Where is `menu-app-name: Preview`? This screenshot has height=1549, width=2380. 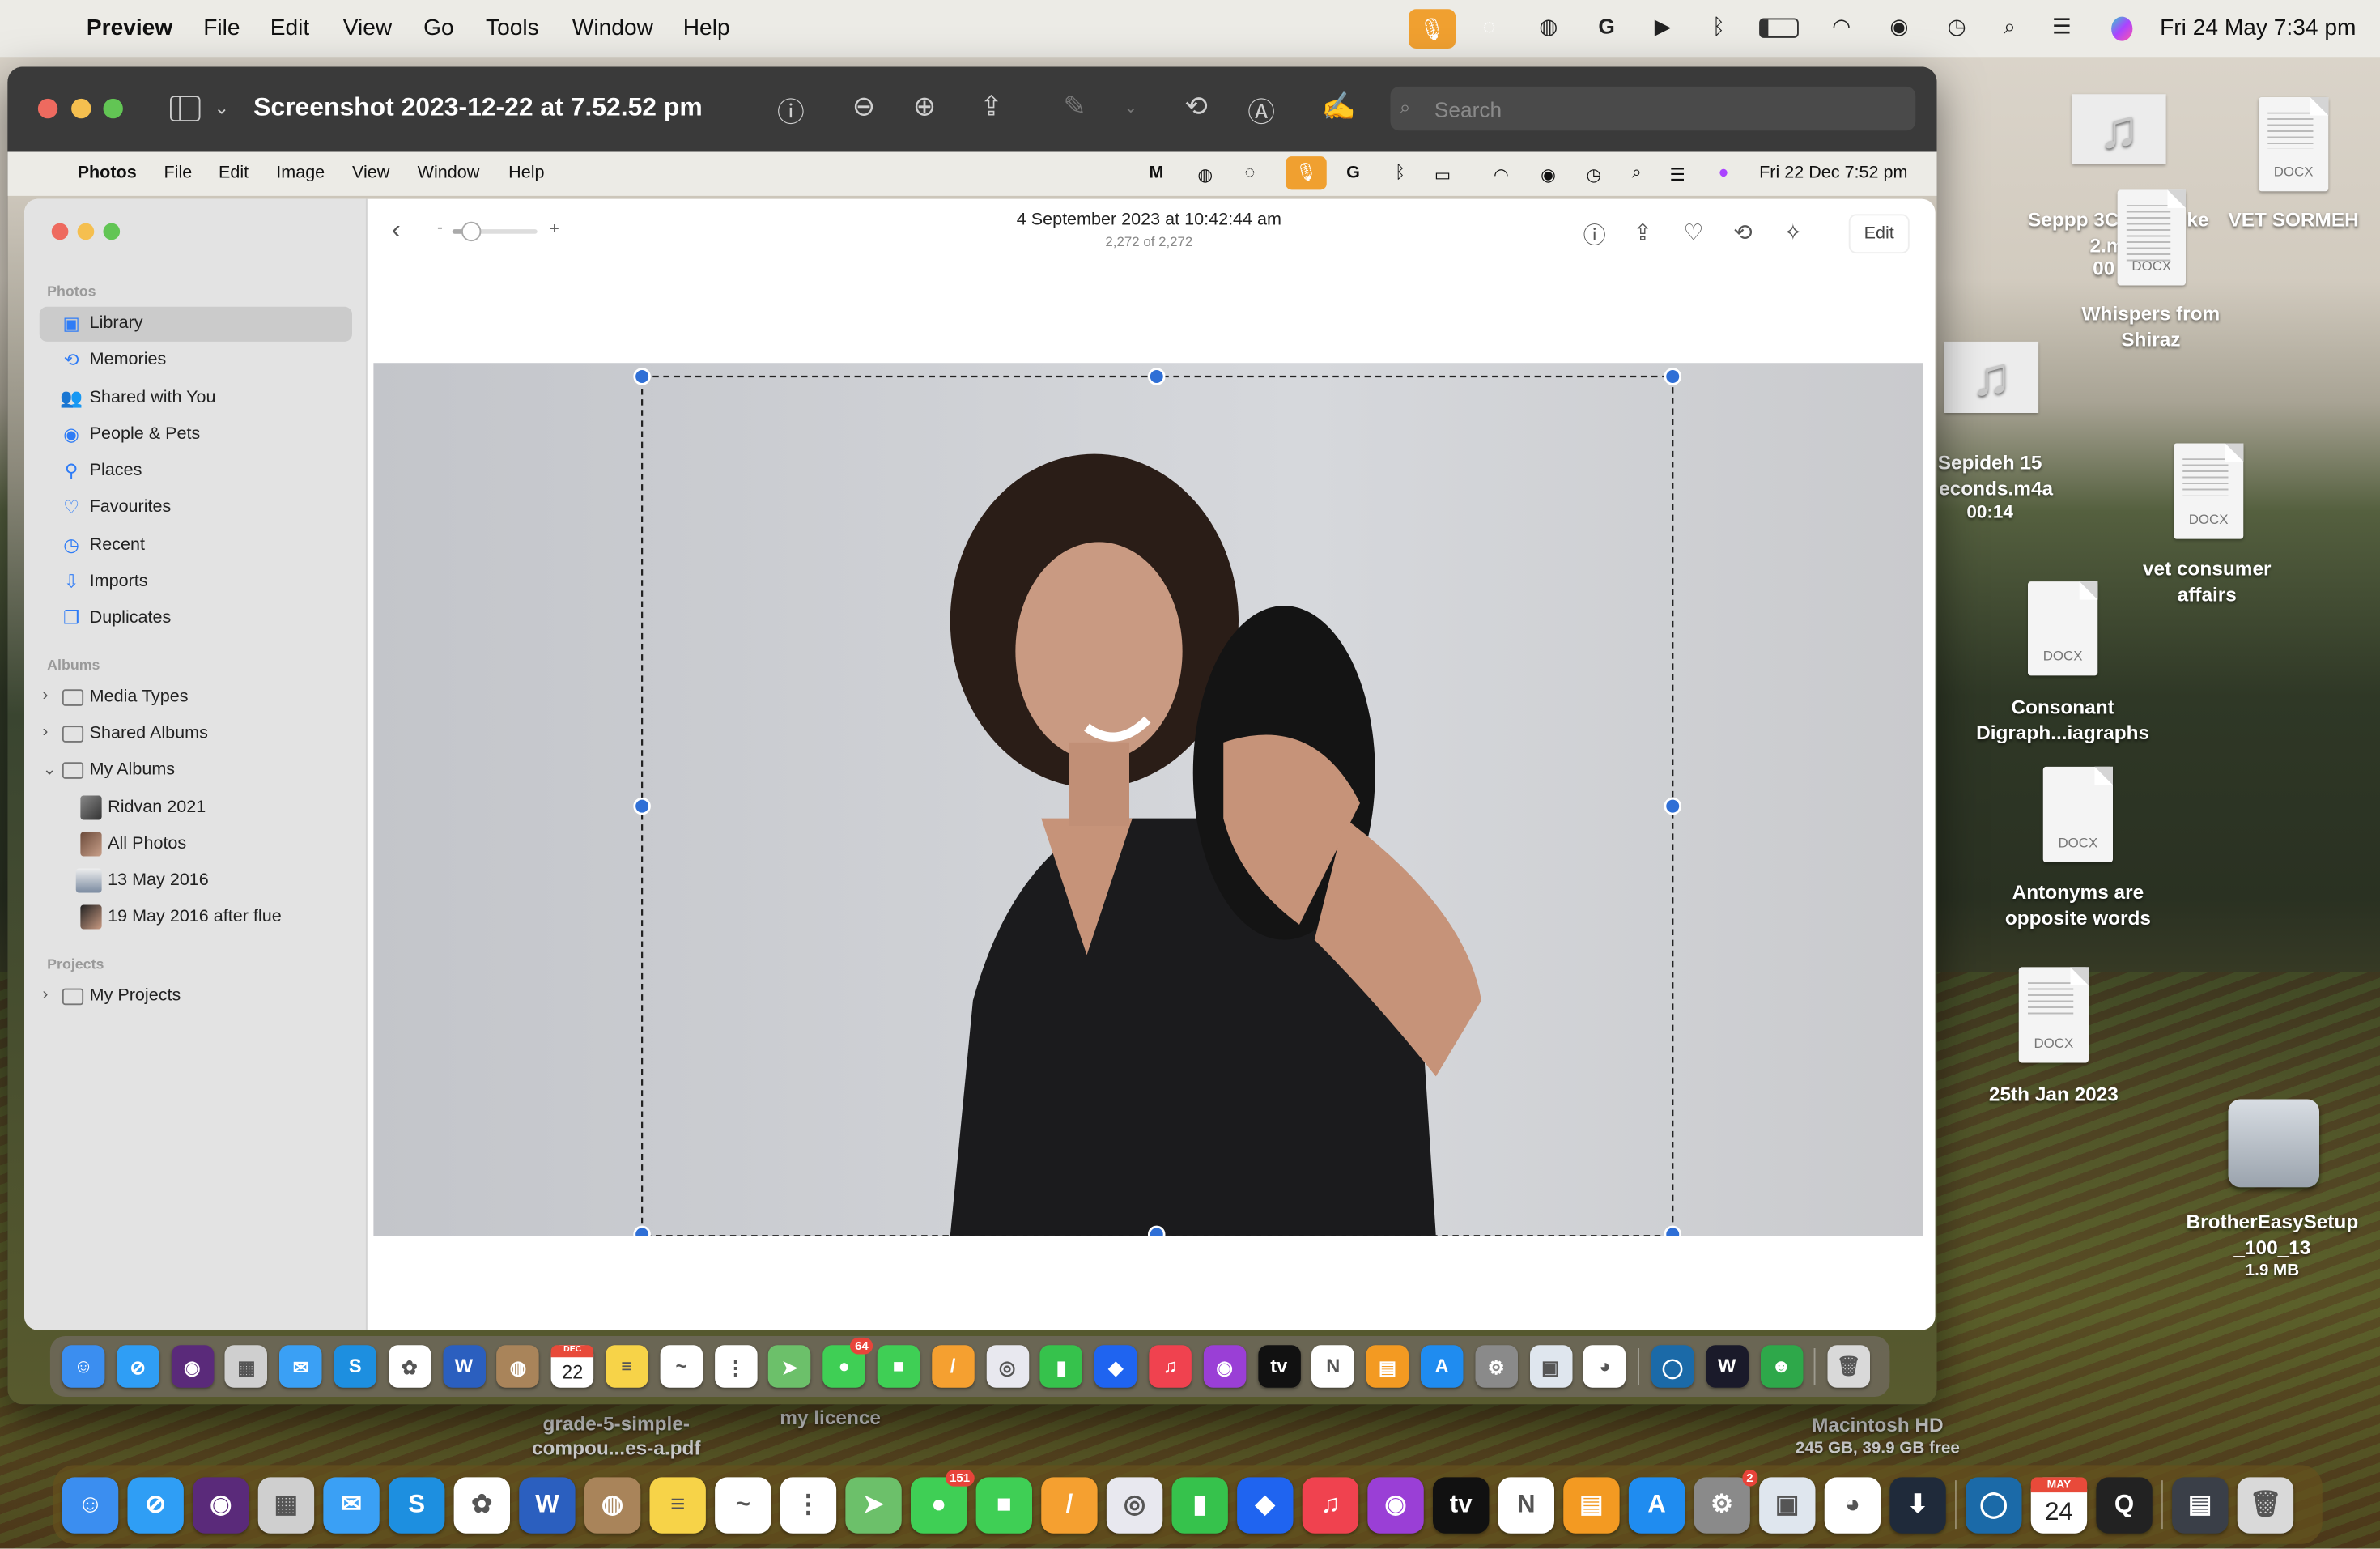
menu-app-name: Preview is located at coordinates (129, 28).